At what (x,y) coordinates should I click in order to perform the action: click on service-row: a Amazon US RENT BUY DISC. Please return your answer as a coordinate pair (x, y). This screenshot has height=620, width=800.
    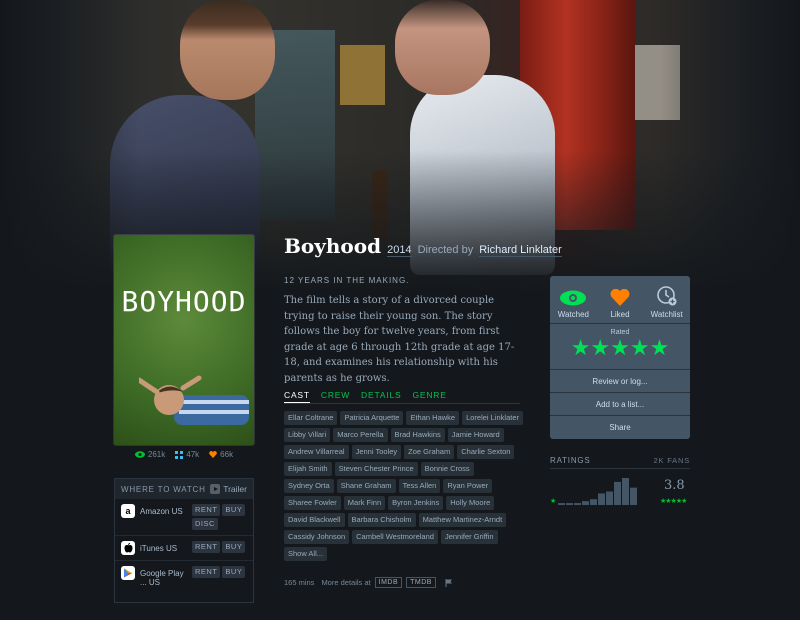
    Looking at the image, I should click on (184, 517).